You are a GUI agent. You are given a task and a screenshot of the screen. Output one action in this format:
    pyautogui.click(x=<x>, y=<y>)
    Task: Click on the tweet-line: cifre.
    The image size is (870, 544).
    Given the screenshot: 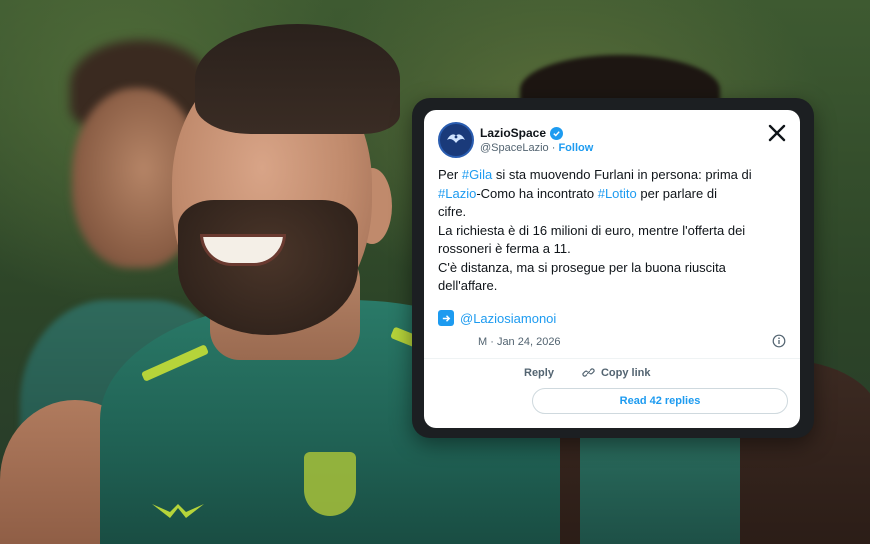 What is the action you would take?
    pyautogui.click(x=452, y=211)
    